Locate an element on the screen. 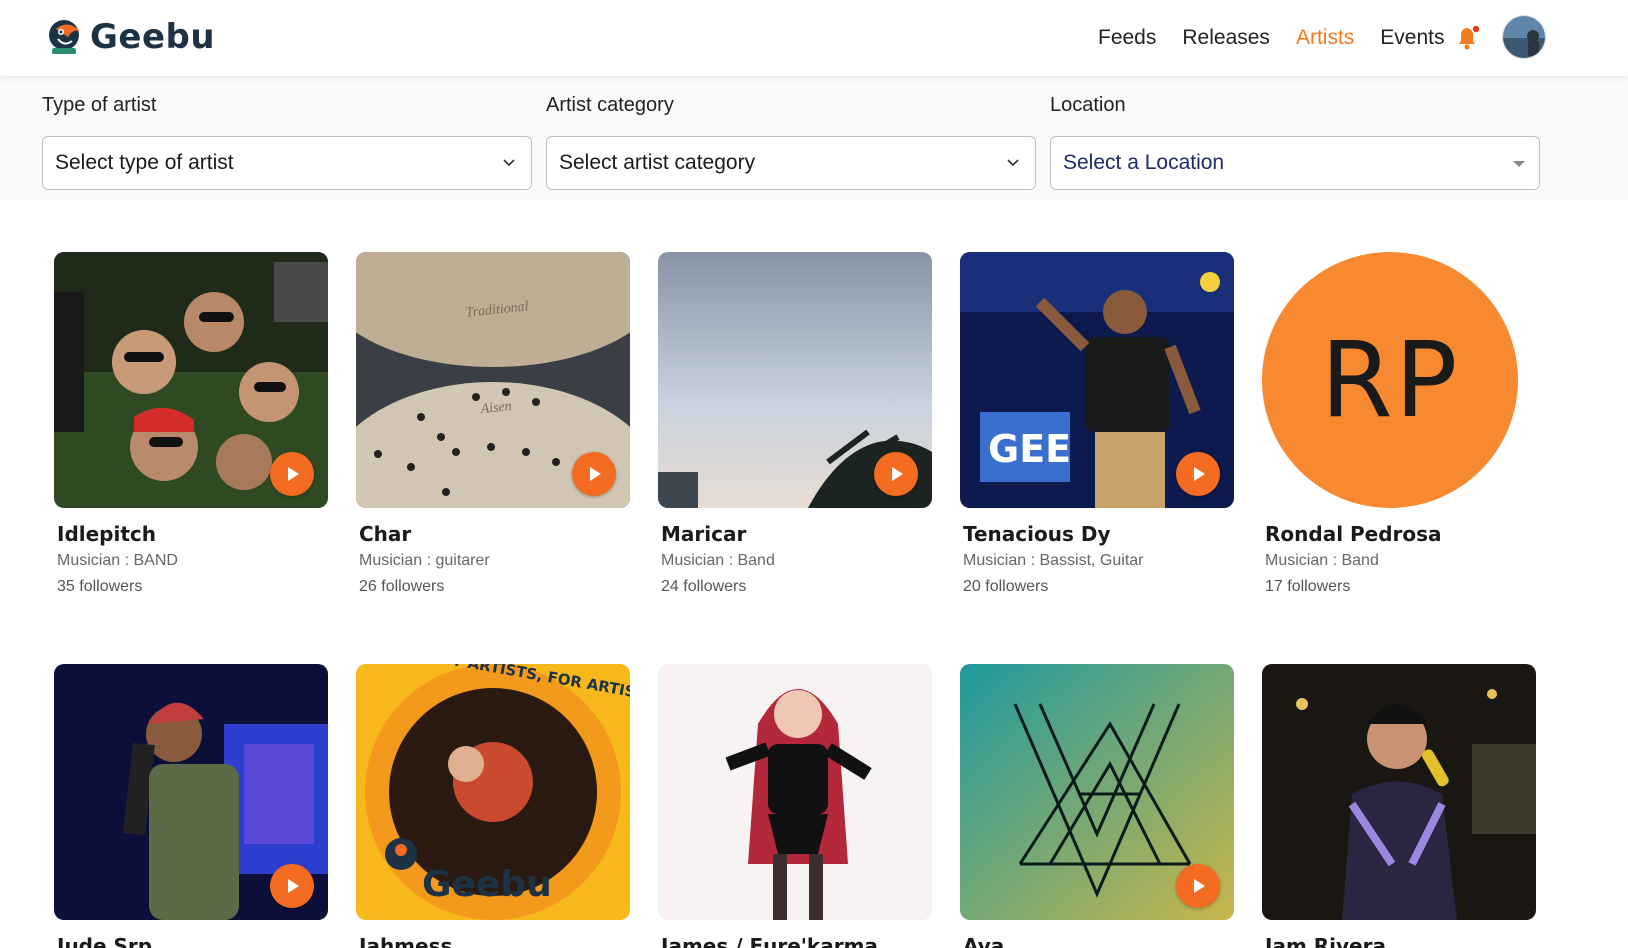  location-select-value: Select a Location is located at coordinates (1144, 162).